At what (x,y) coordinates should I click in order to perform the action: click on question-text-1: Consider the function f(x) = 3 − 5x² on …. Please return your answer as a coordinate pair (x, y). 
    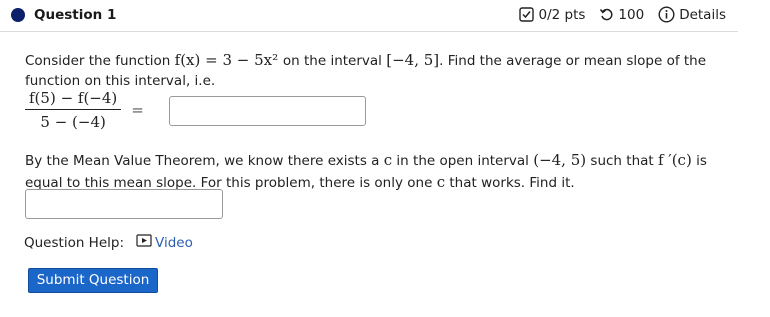
    Looking at the image, I should click on (370, 70).